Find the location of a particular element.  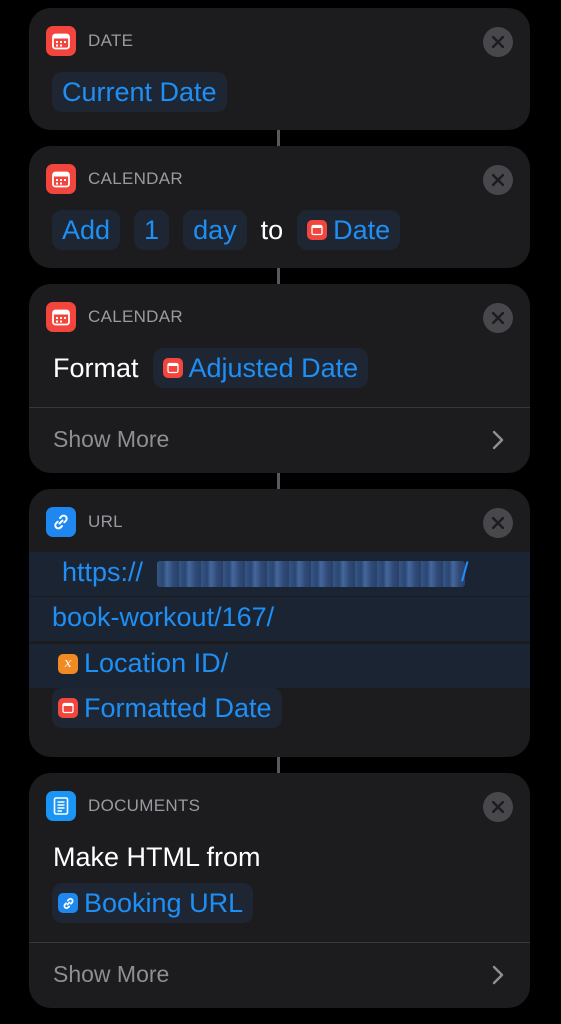

action-parameters: Add 1 day to Date is located at coordinates (233, 230).